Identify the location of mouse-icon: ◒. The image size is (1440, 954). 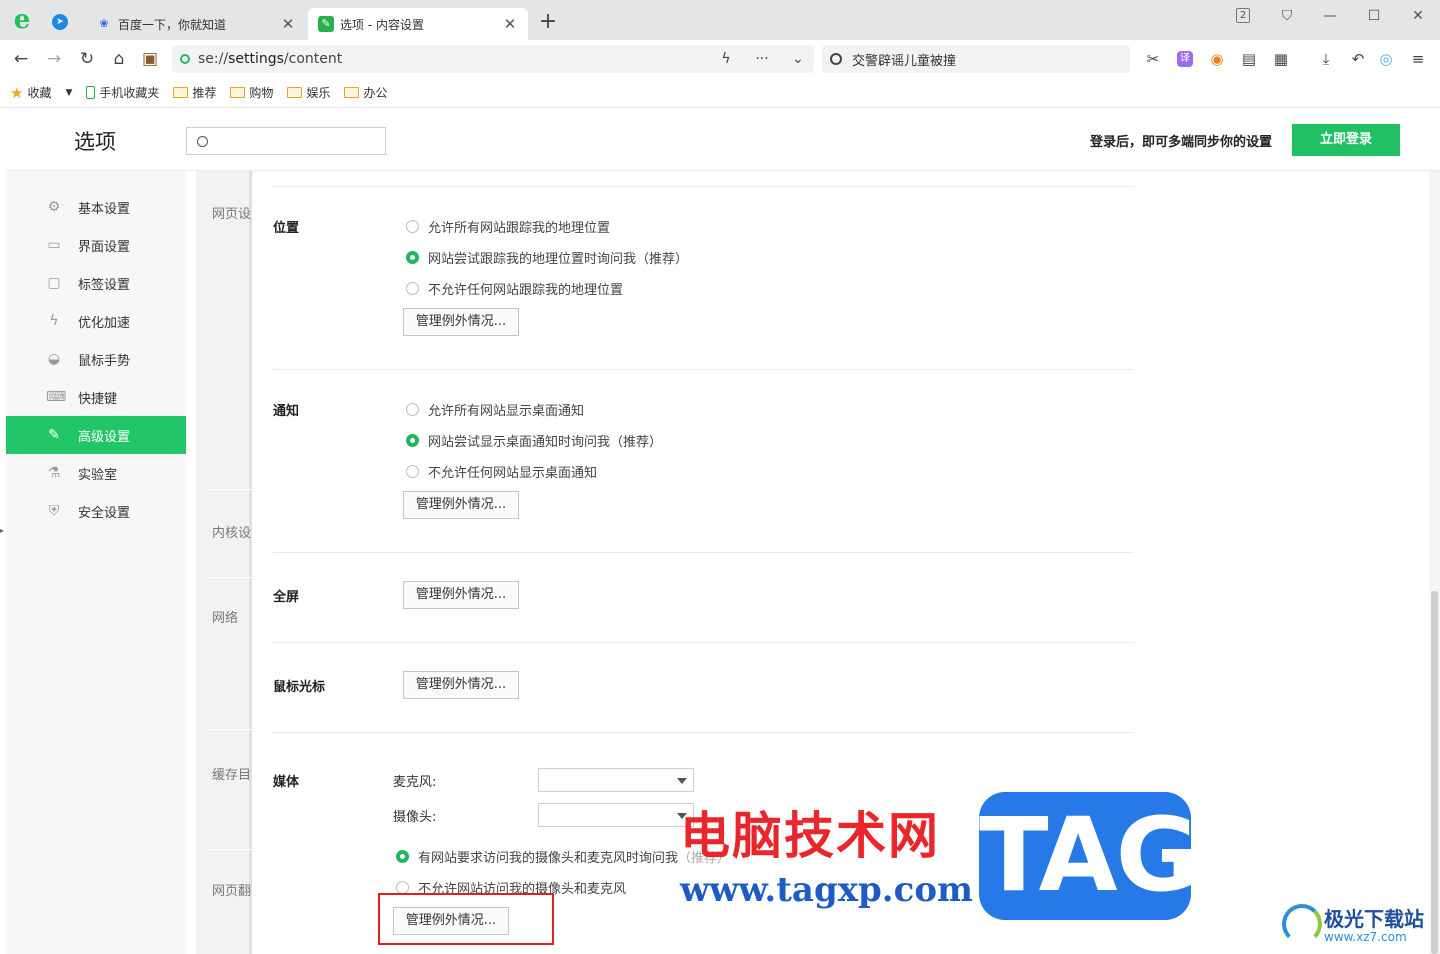
(54, 359).